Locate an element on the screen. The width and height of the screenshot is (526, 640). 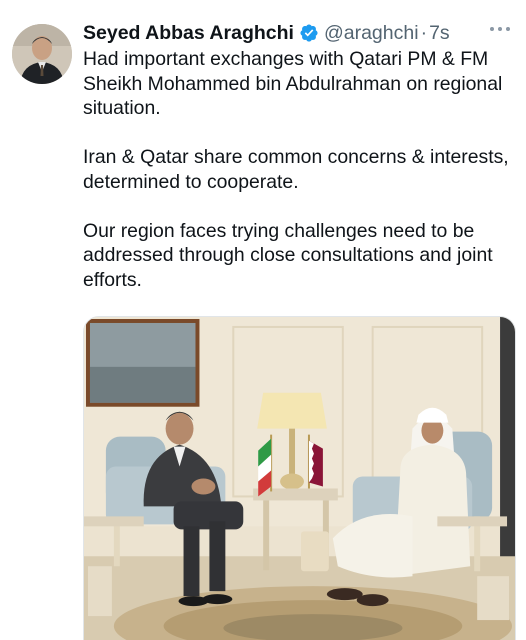
avatar-image is located at coordinates (42, 54).